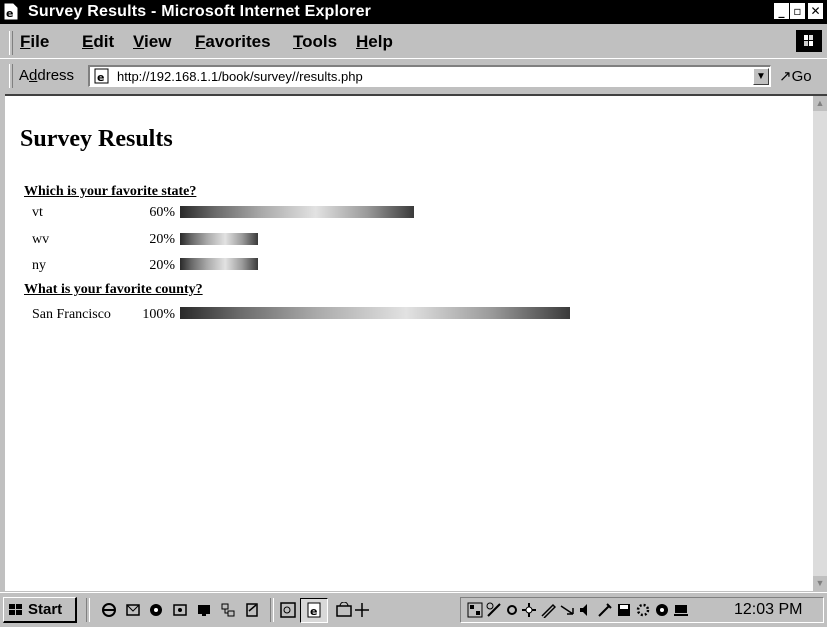 The height and width of the screenshot is (627, 827). What do you see at coordinates (413, 41) in the screenshot?
I see `menu-bar: File Edit View Favorites Tools Help` at bounding box center [413, 41].